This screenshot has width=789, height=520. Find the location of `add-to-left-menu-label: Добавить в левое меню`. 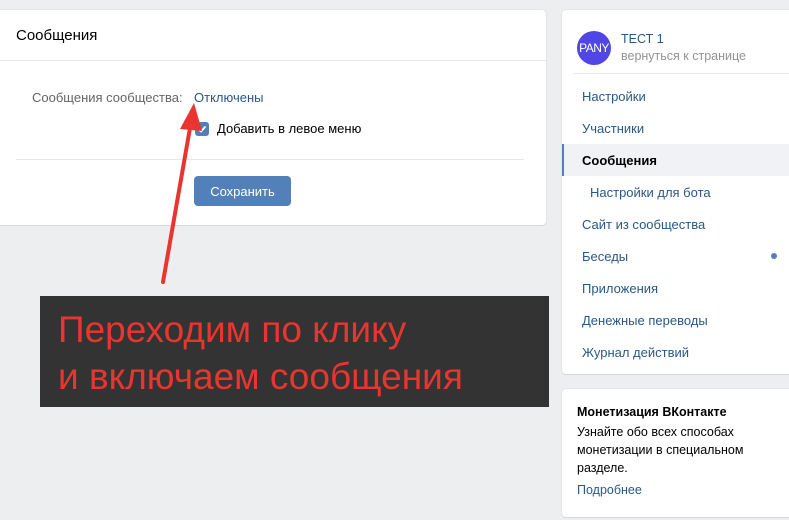

add-to-left-menu-label: Добавить в левое меню is located at coordinates (289, 128).